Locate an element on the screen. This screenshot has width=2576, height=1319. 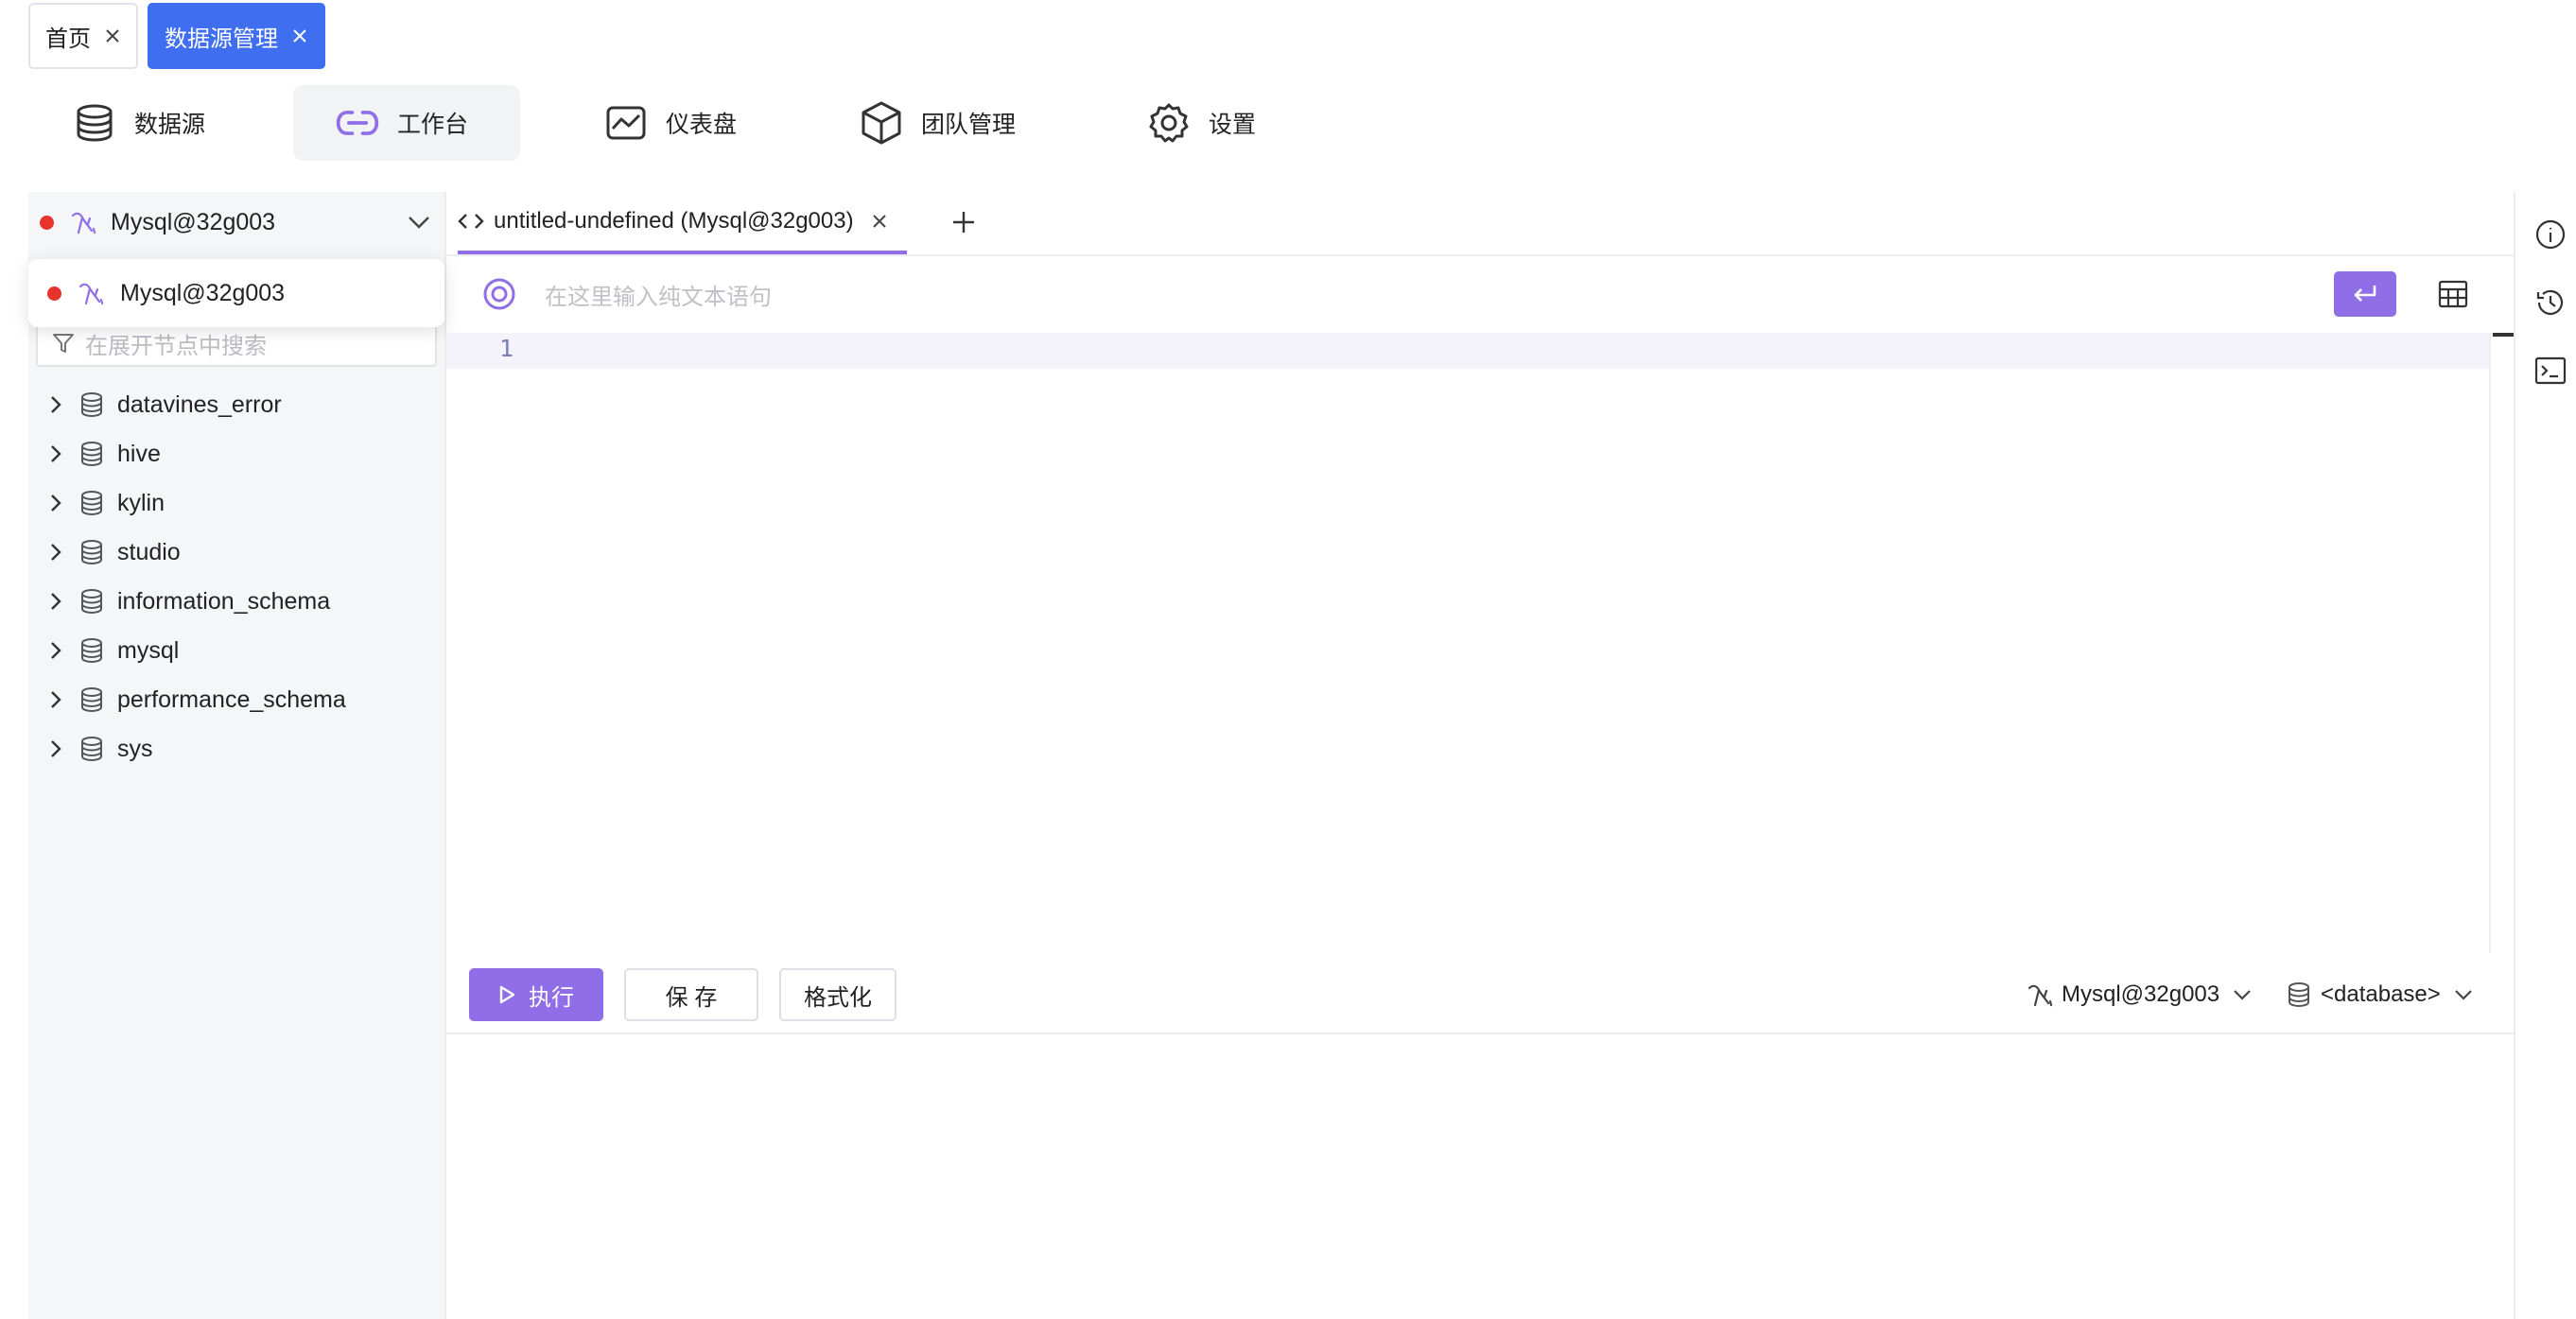
line-number: 1 is located at coordinates (506, 349).